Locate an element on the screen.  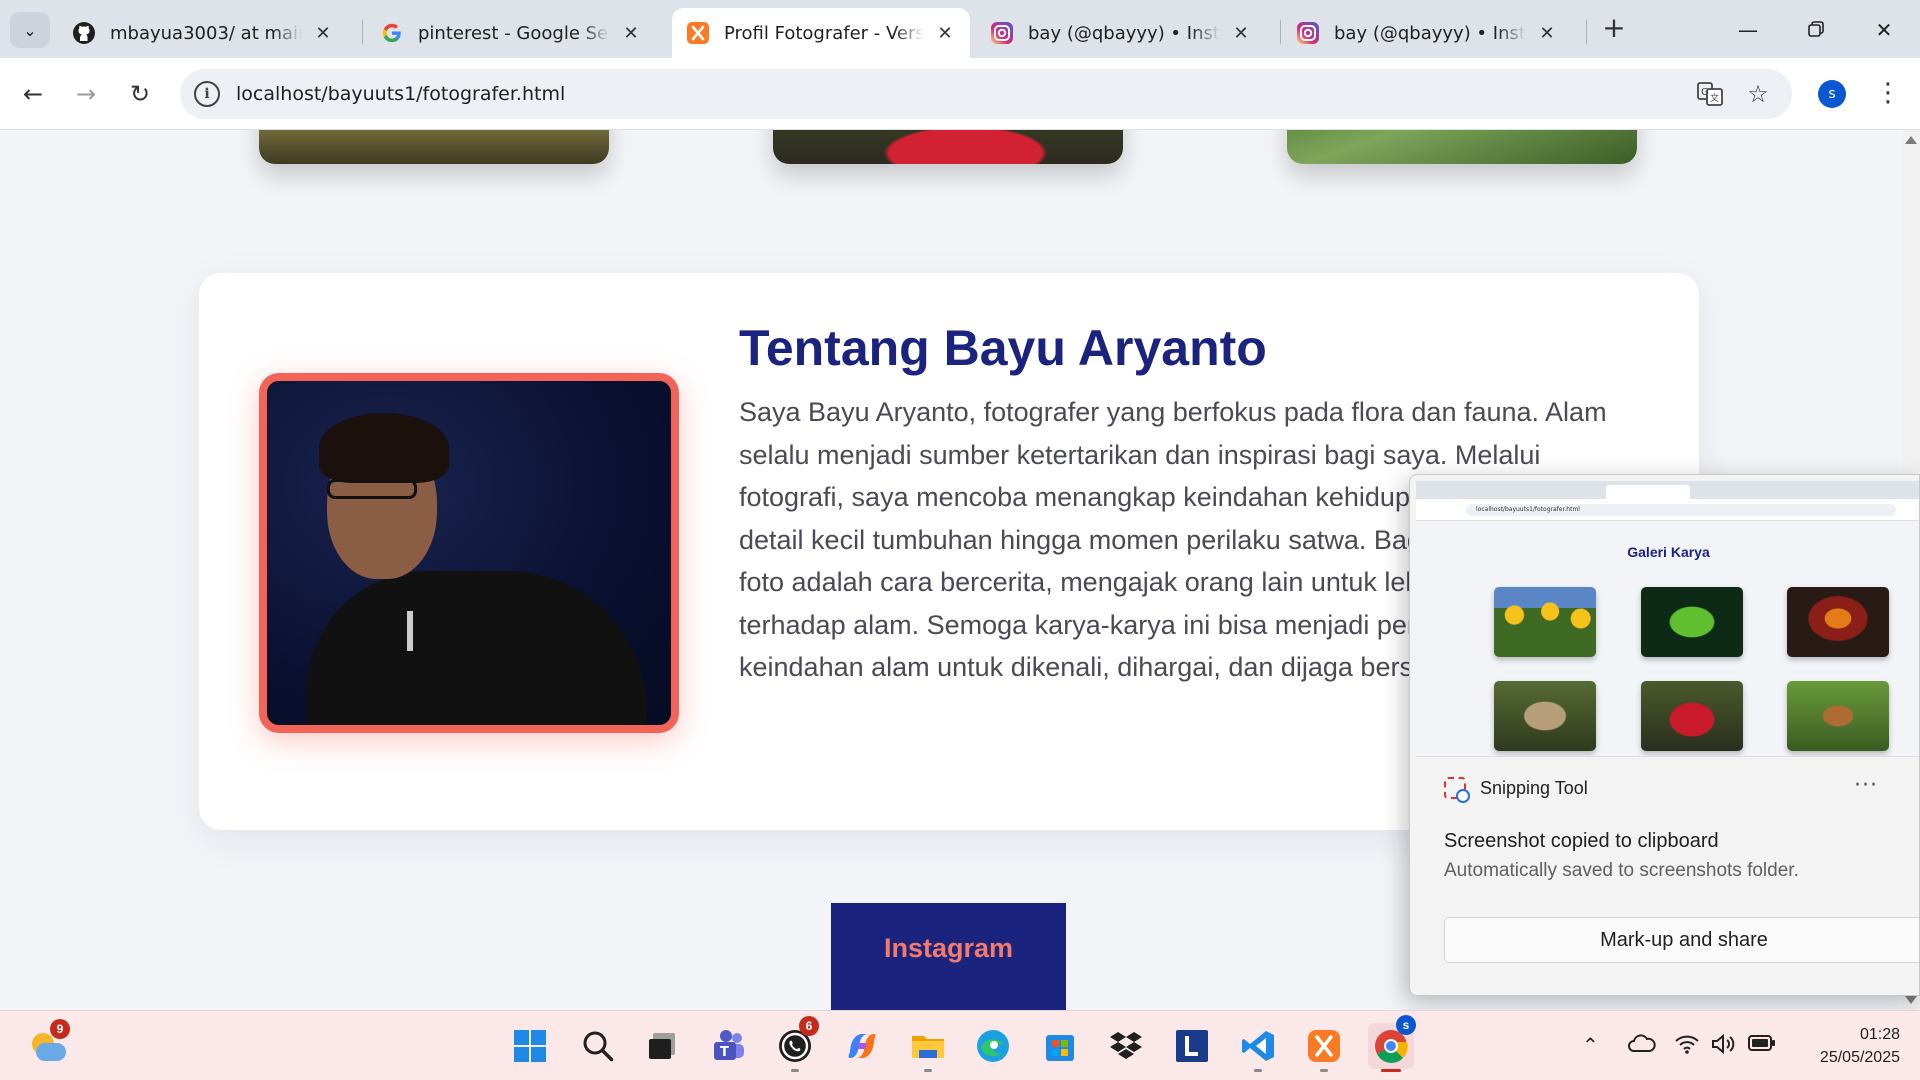
tab-search-button: ⌄ is located at coordinates (30, 30).